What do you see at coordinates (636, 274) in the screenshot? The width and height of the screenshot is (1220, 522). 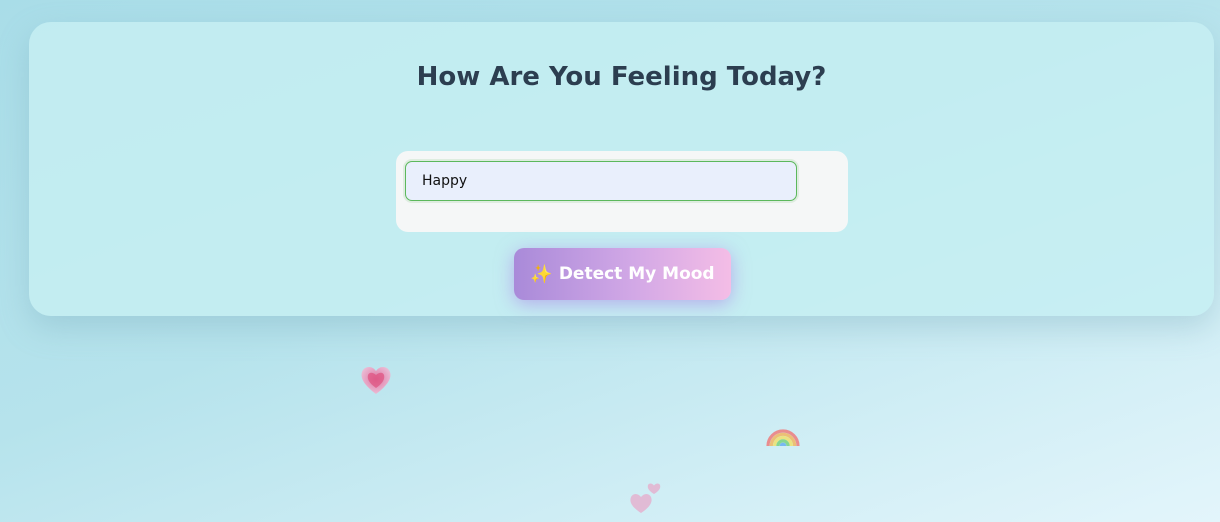 I see `detect-mood-button-label: Detect My Mood` at bounding box center [636, 274].